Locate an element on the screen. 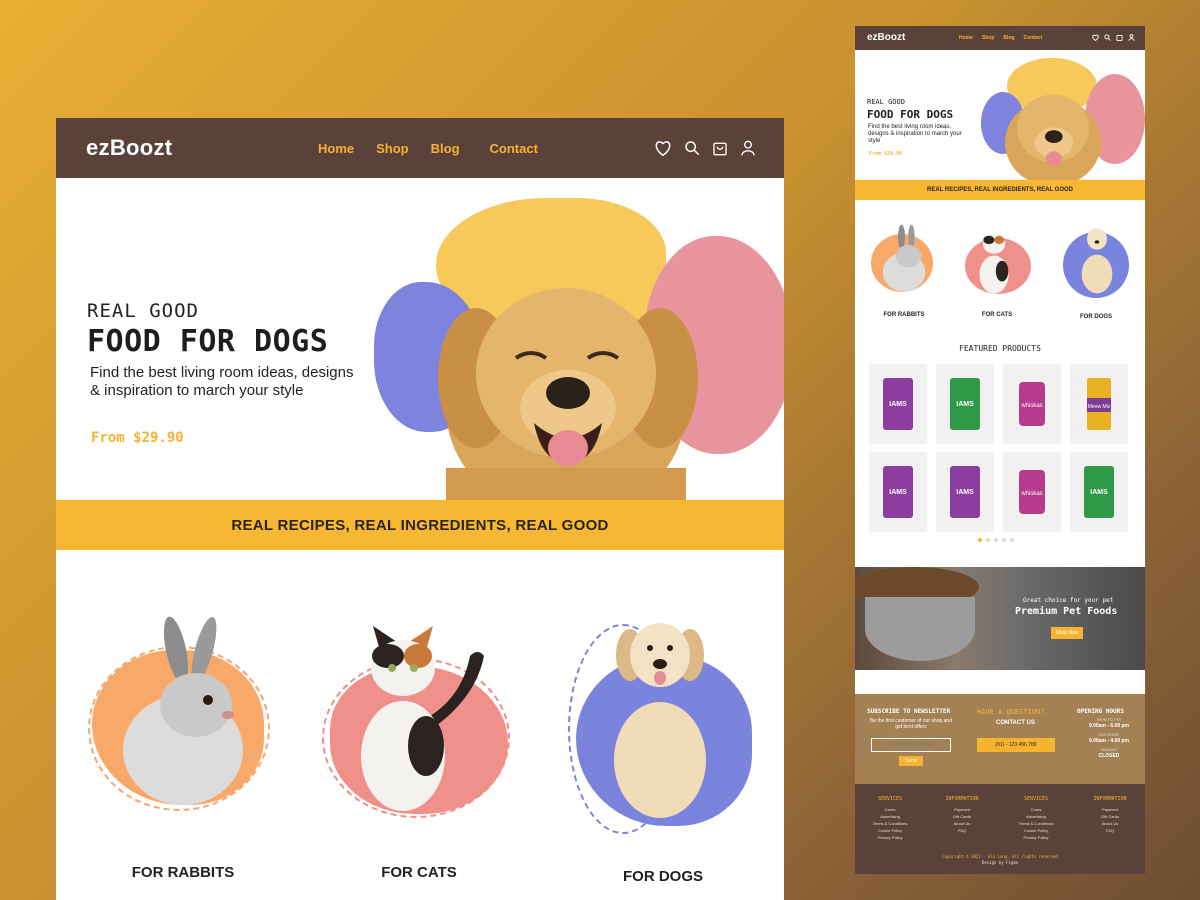 The width and height of the screenshot is (1200, 900). preview-hero-price: From $29.90 is located at coordinates (886, 154).